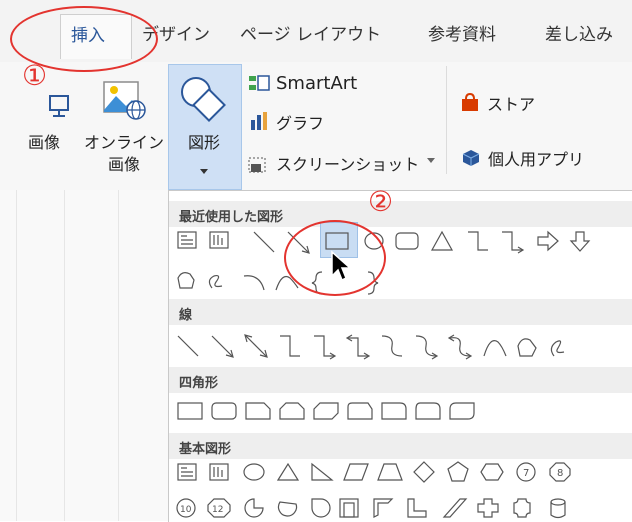  I want to click on basic-shapes-row-1: 7 8, so click(374, 472).